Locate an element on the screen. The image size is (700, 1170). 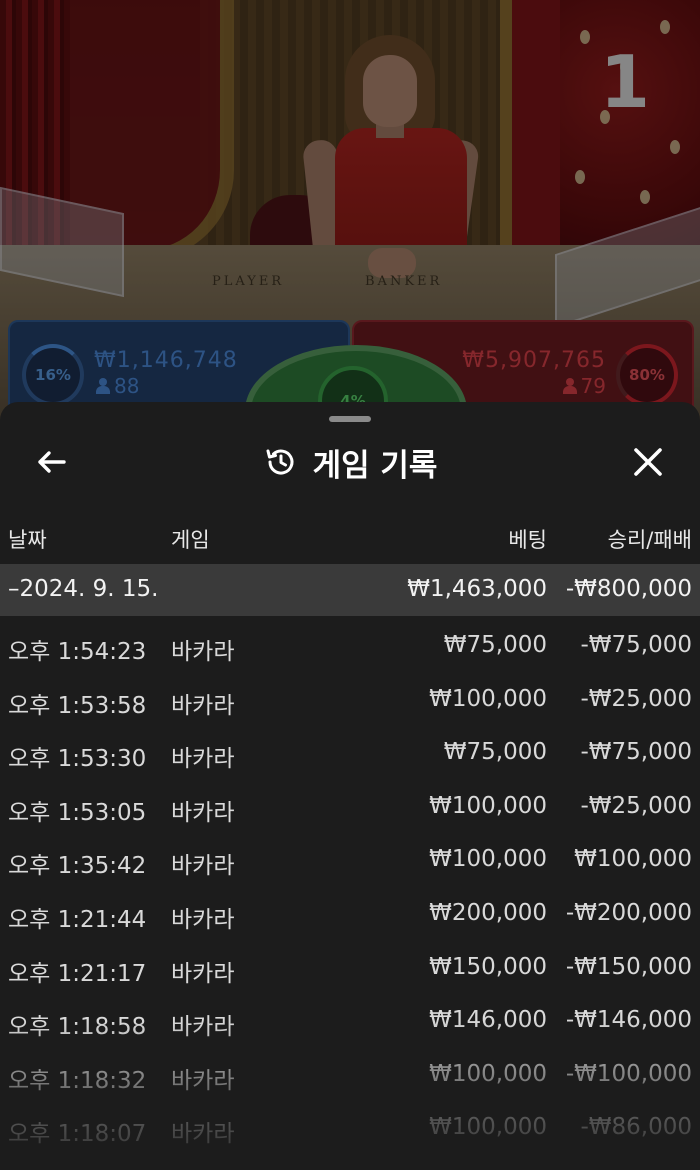
group-bet-total: ₩1,463,000 is located at coordinates (477, 589).